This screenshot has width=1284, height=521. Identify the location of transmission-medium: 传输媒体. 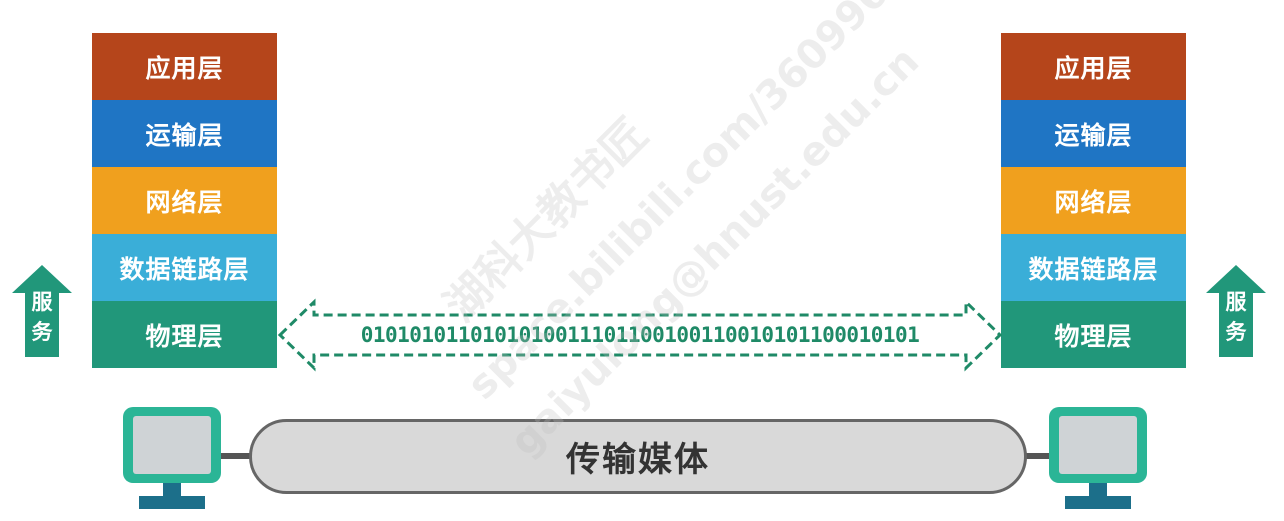
(638, 456).